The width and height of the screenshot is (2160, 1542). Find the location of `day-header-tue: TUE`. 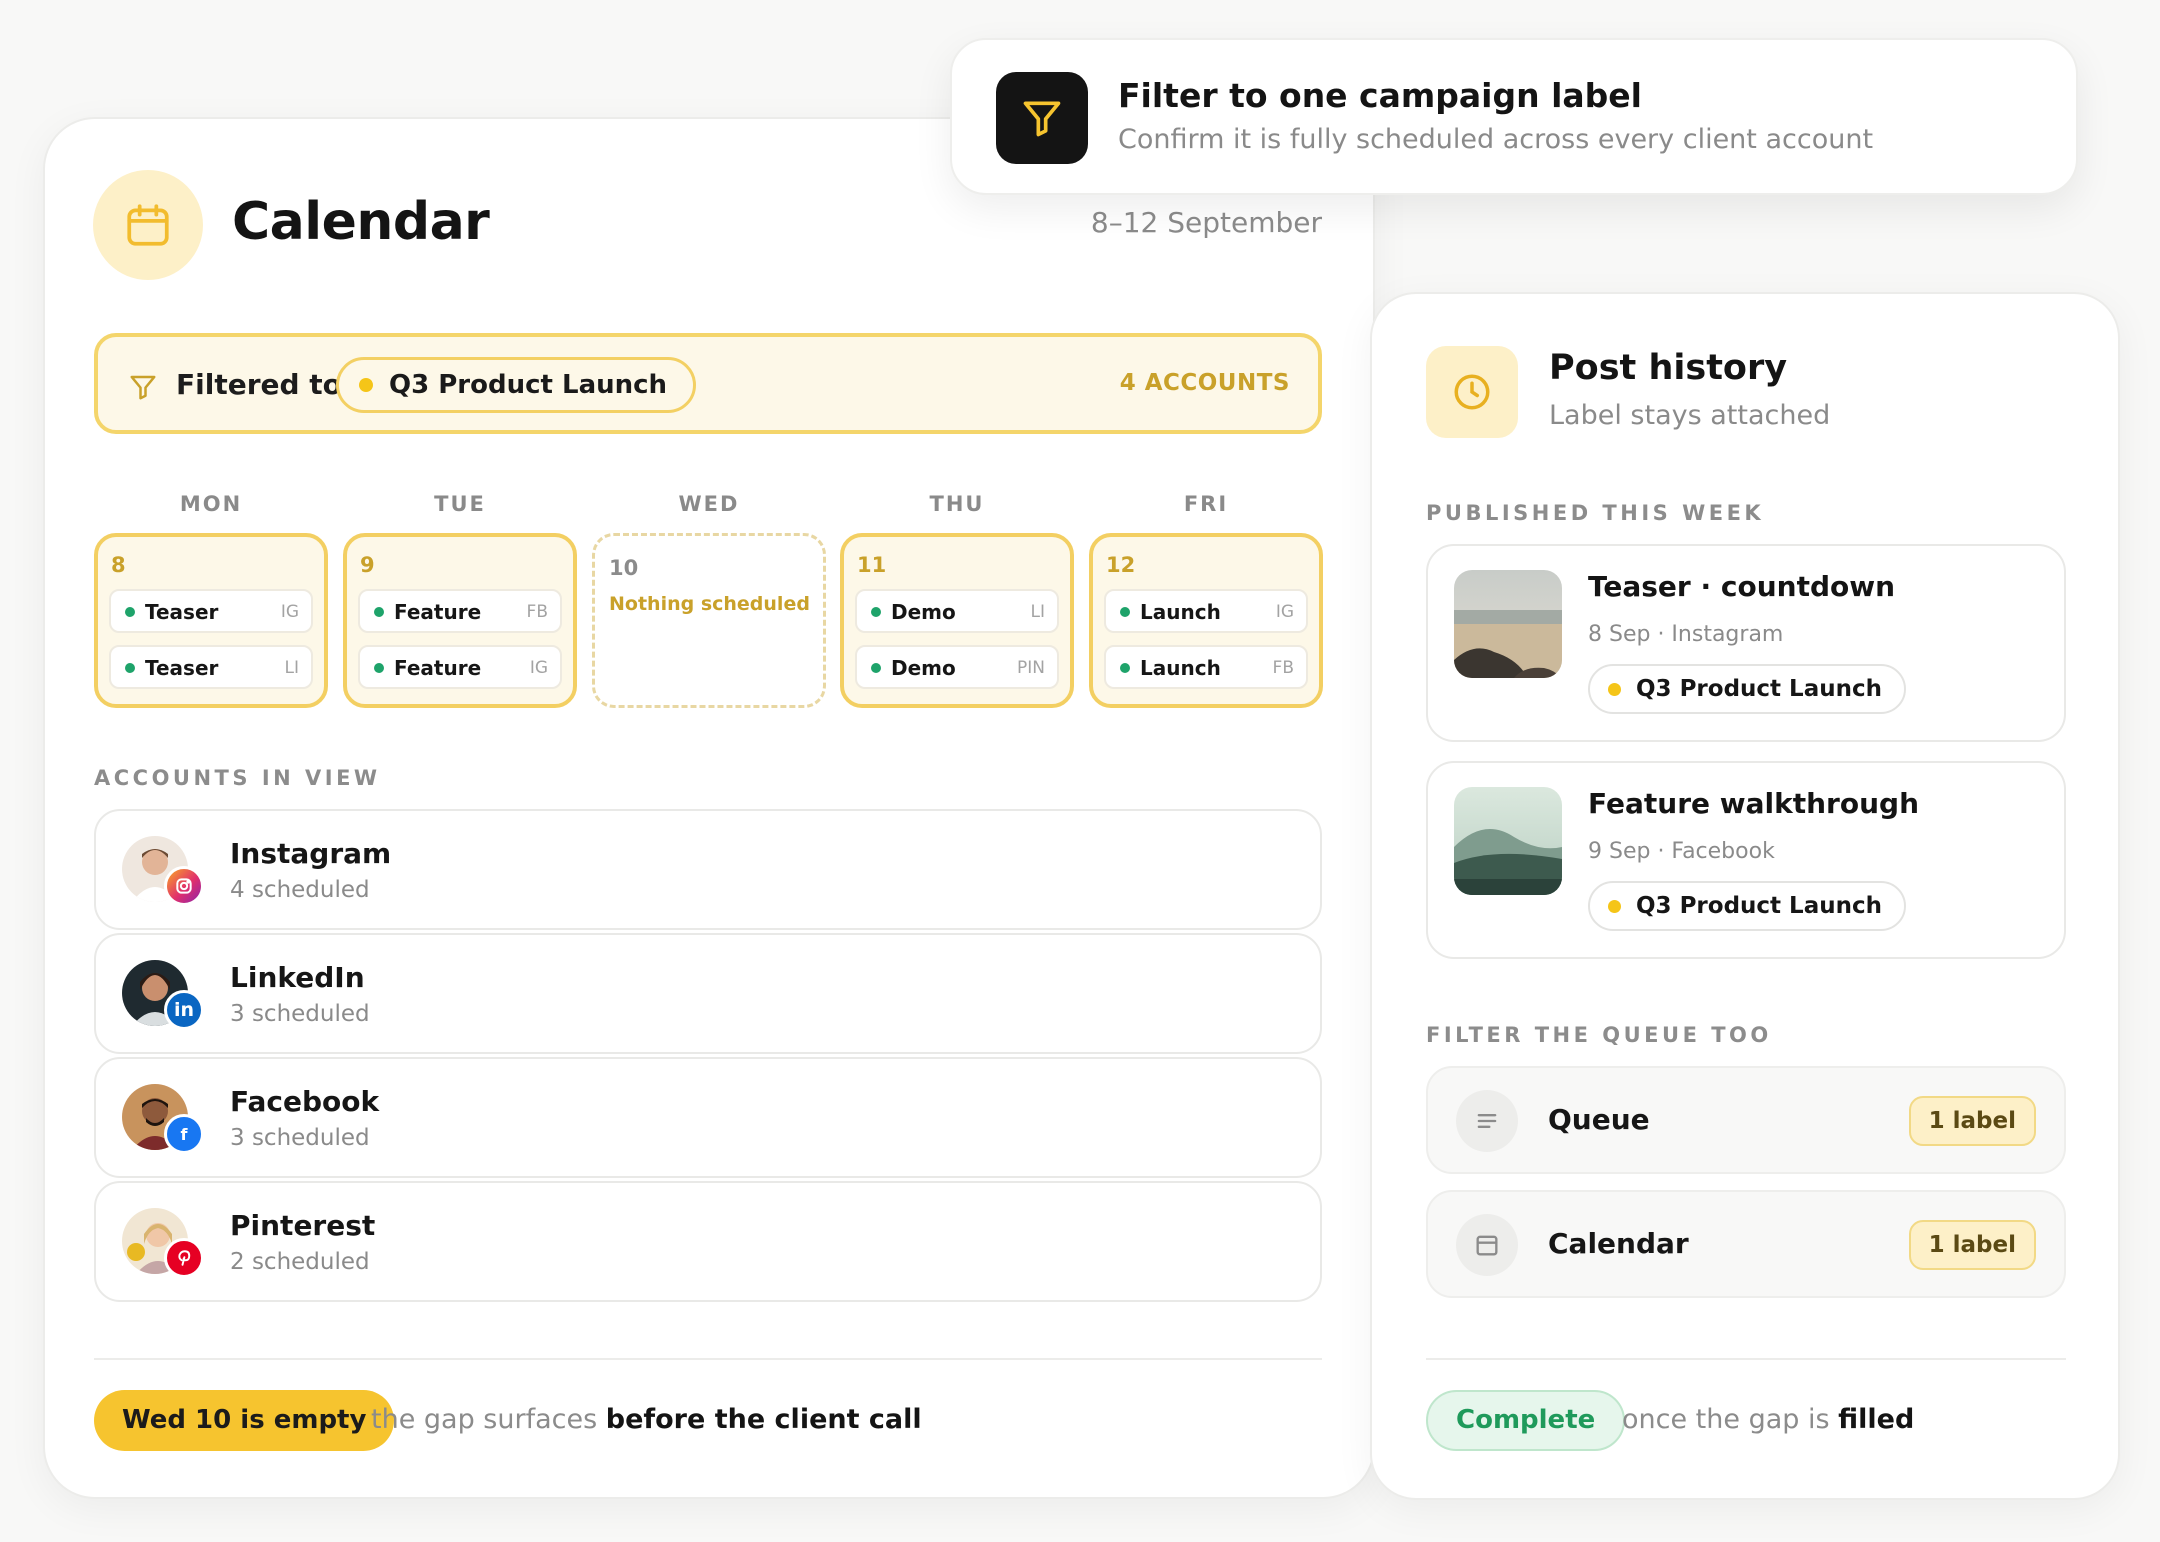

day-header-tue: TUE is located at coordinates (460, 504).